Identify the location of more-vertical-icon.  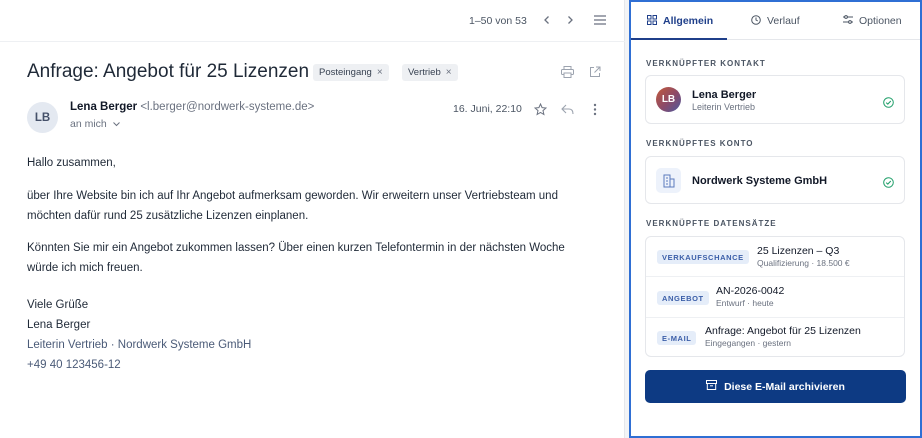
(595, 109).